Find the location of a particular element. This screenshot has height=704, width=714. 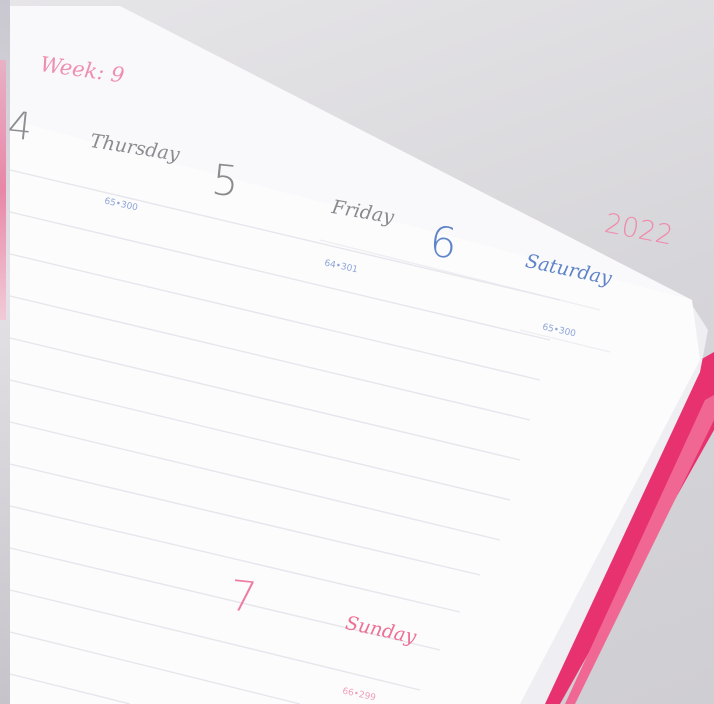

day-number-friday: 5 is located at coordinates (225, 180).